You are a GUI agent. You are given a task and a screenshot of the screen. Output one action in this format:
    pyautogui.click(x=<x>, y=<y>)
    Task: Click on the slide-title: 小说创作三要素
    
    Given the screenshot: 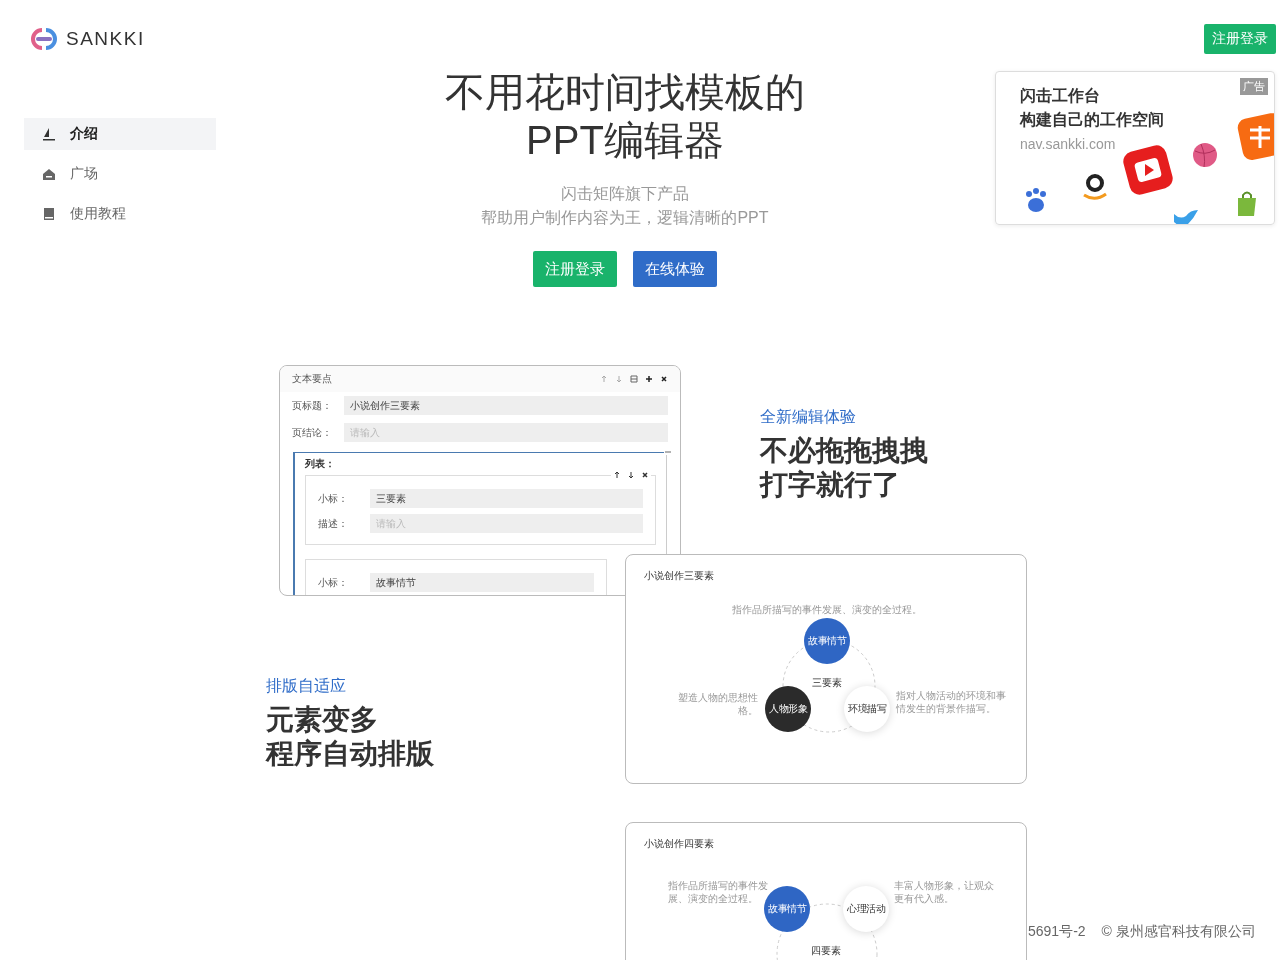 What is the action you would take?
    pyautogui.click(x=679, y=576)
    